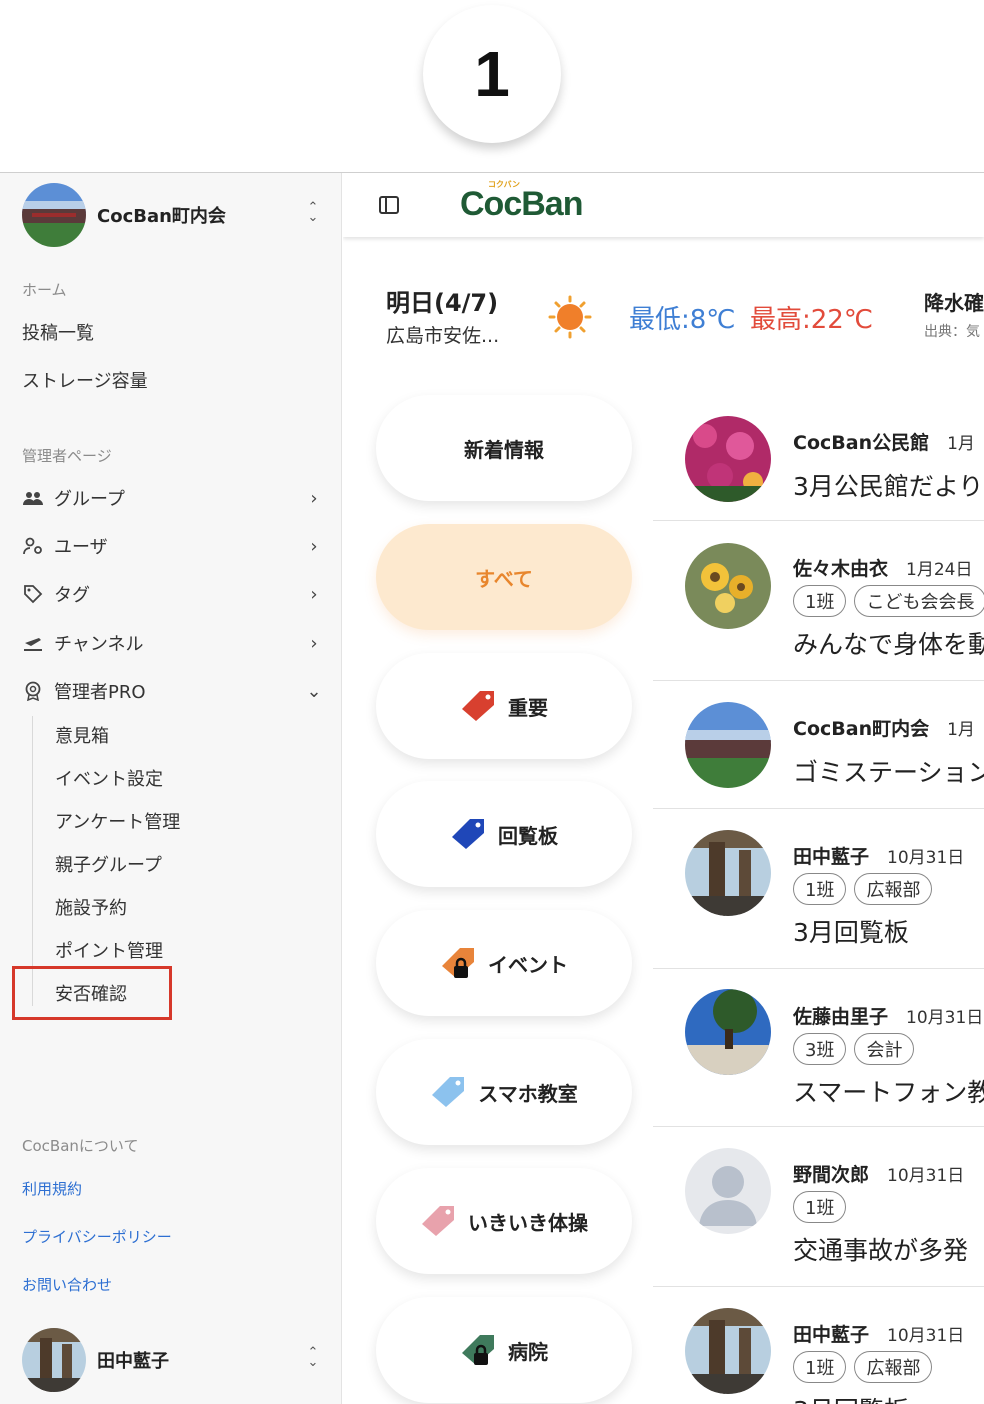 The height and width of the screenshot is (1404, 984). What do you see at coordinates (97, 1236) in the screenshot?
I see `privacy-link: プライバシーポリシー` at bounding box center [97, 1236].